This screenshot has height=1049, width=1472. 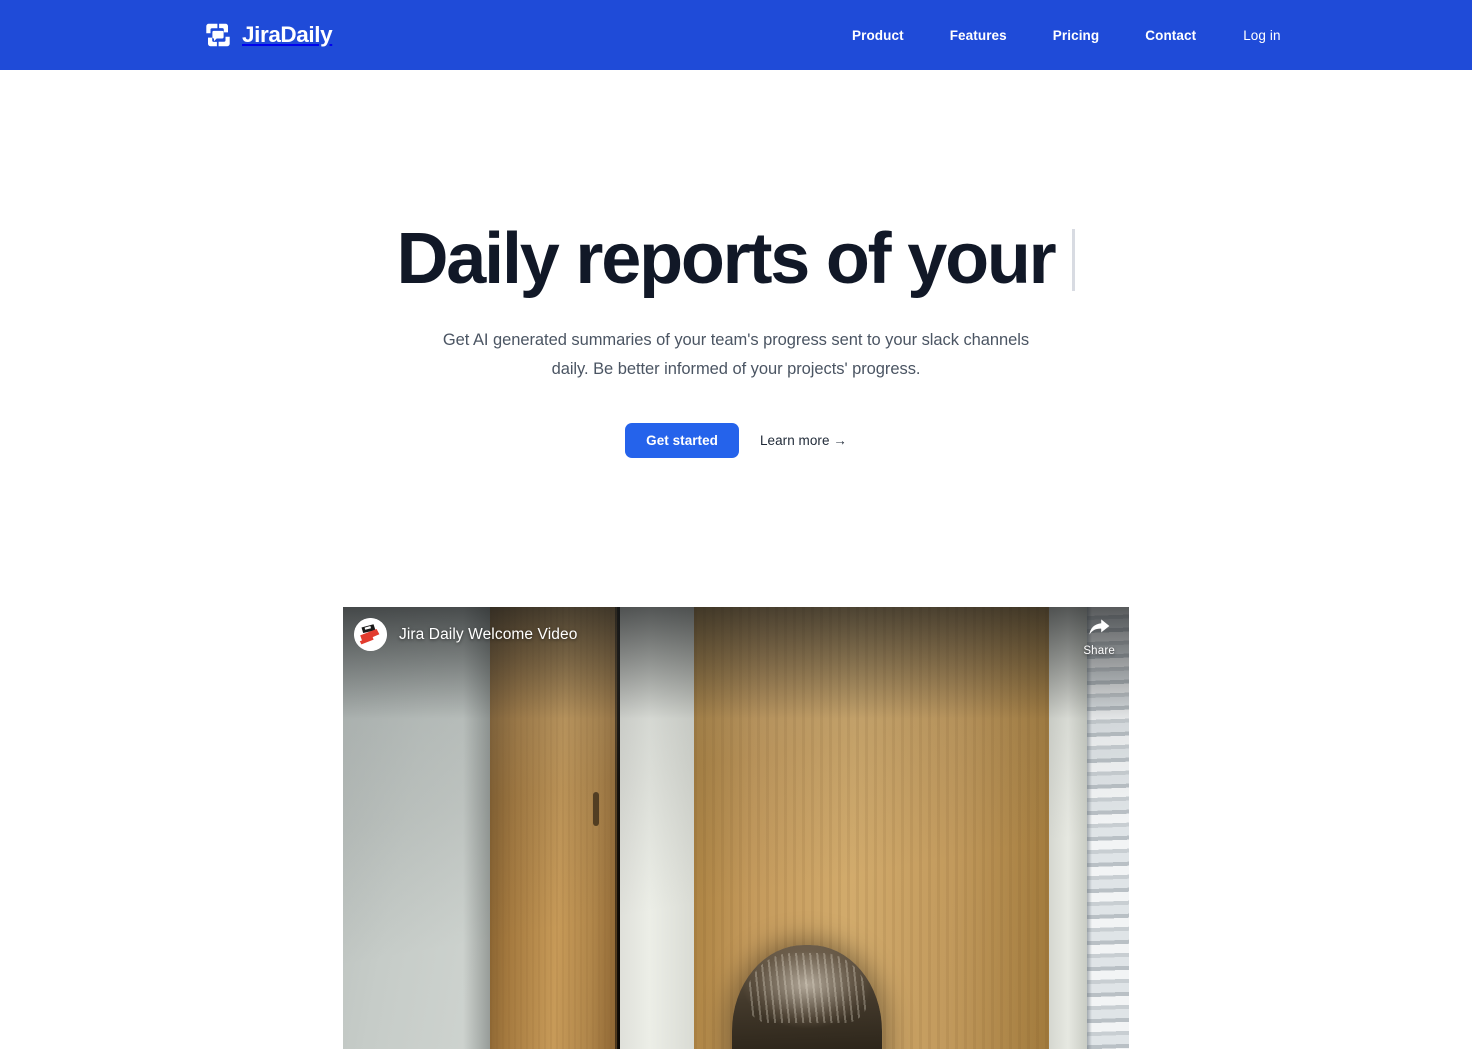 I want to click on jiradaily-logo-icon, so click(x=218, y=35).